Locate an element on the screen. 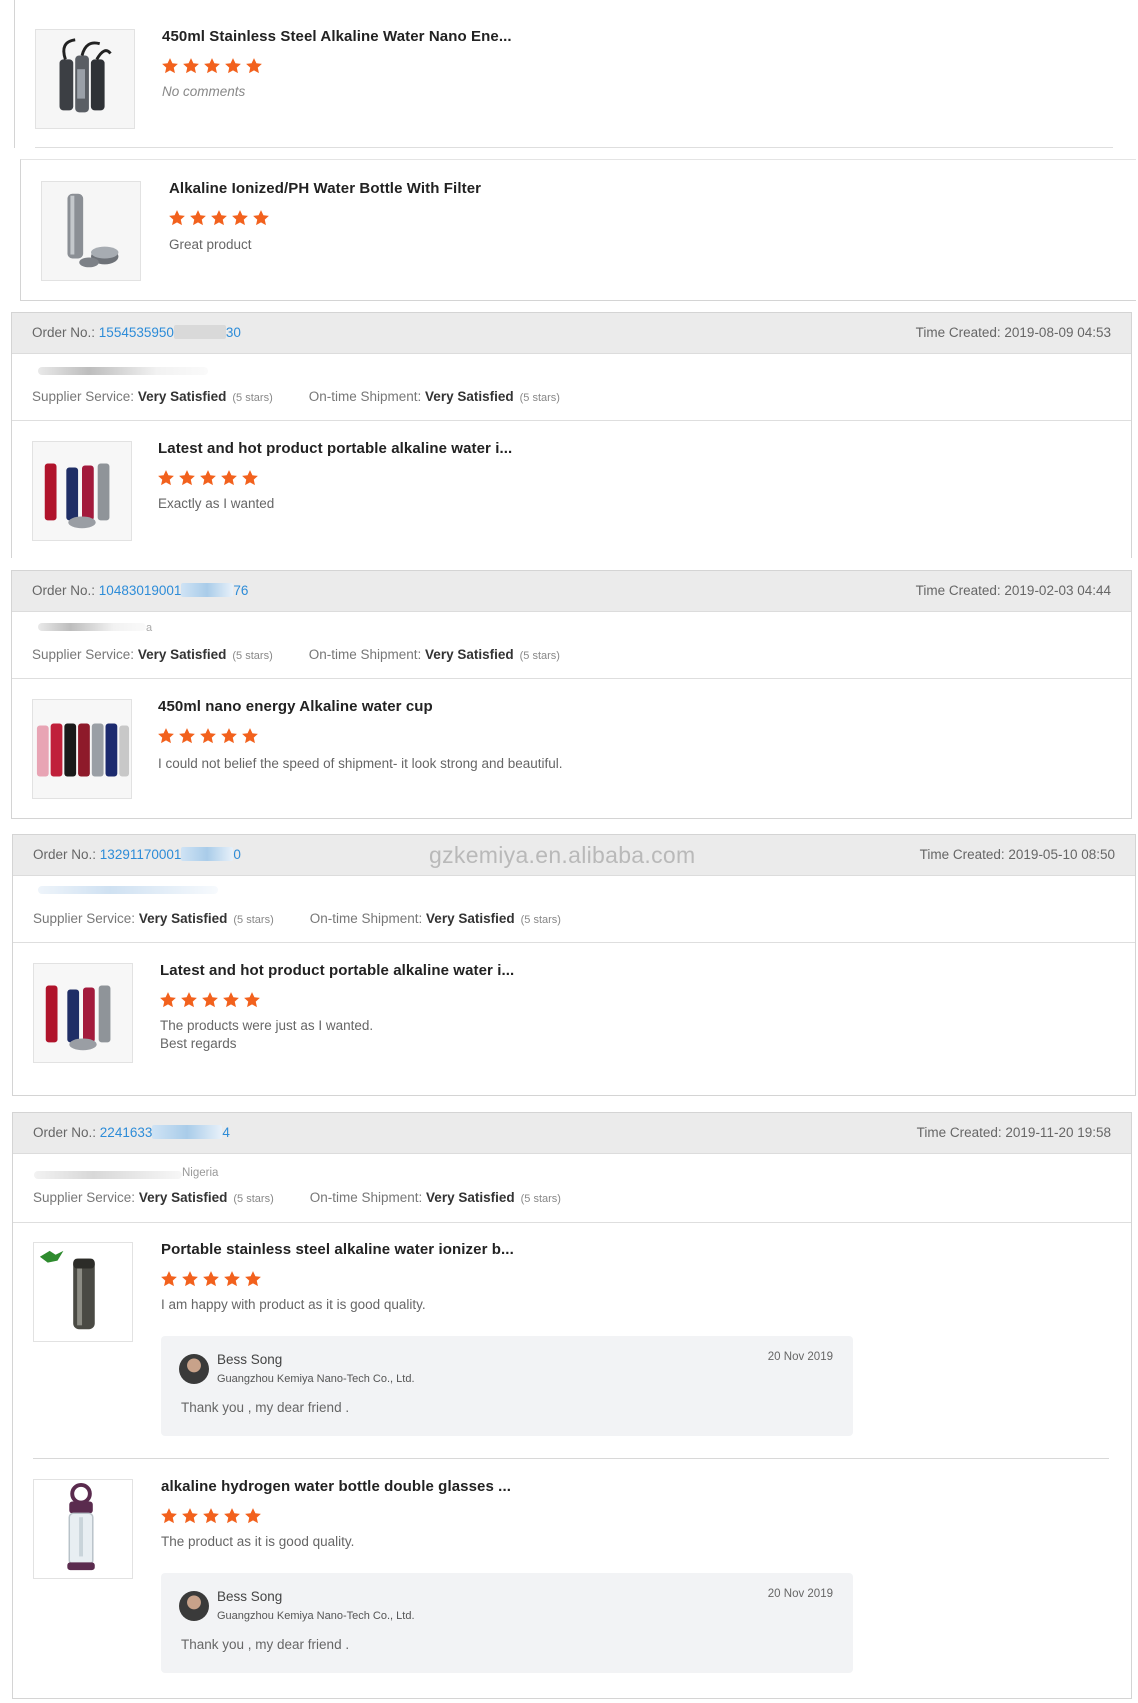 This screenshot has width=1138, height=1703. buyer-country: a is located at coordinates (149, 628).